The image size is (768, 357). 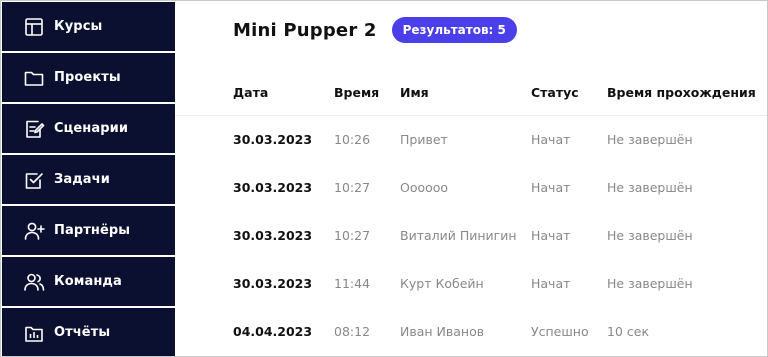 I want to click on cell-date: 04.04.2023, so click(x=273, y=331).